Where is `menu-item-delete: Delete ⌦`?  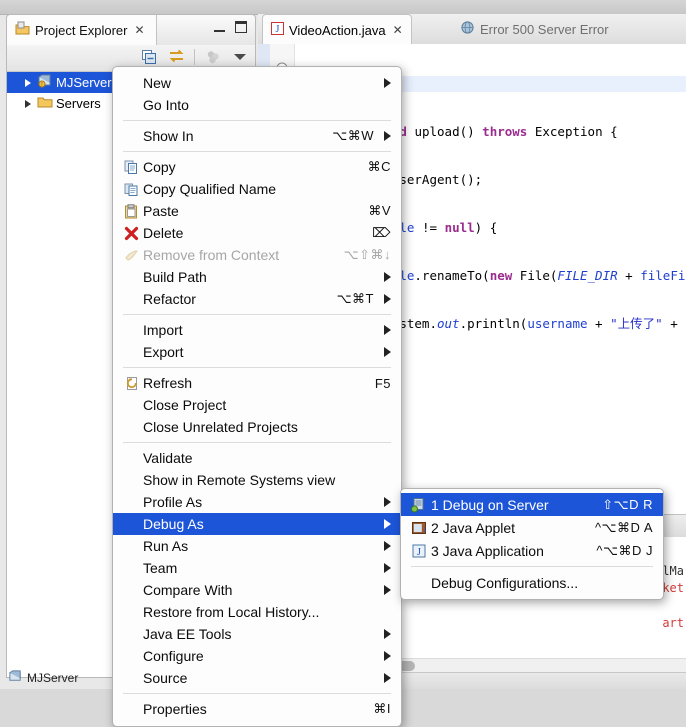
menu-item-delete: Delete ⌦ is located at coordinates (257, 233).